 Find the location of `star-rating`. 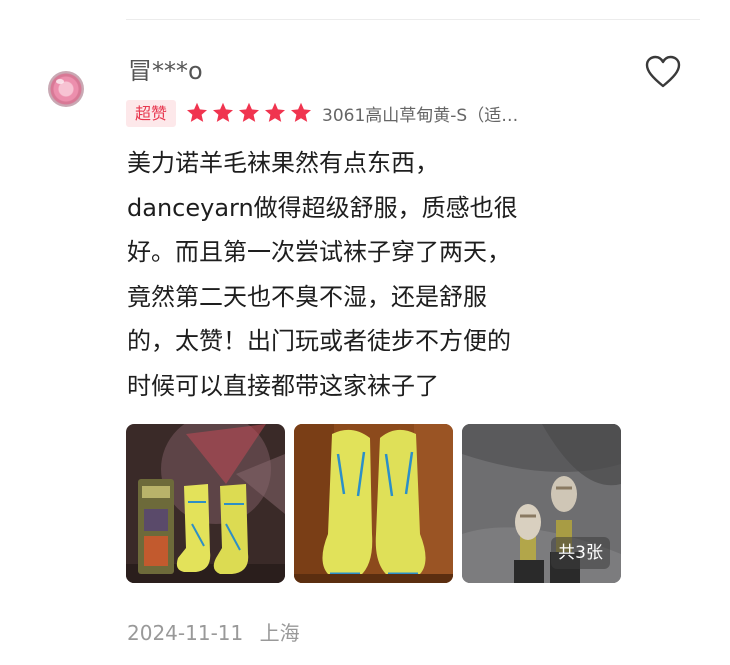

star-rating is located at coordinates (249, 113).